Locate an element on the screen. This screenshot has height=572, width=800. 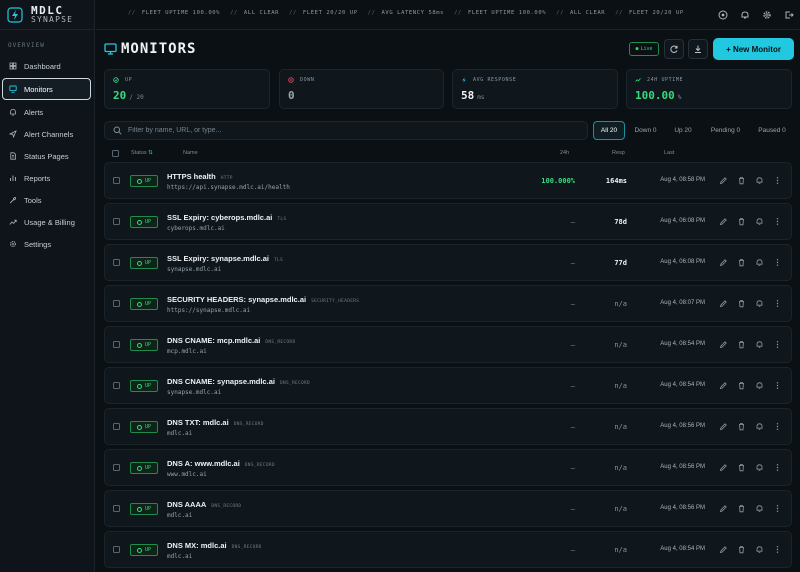
monitor-name: DNS TXT: mdlc.ai DNS_RECORD is located at coordinates (215, 422).